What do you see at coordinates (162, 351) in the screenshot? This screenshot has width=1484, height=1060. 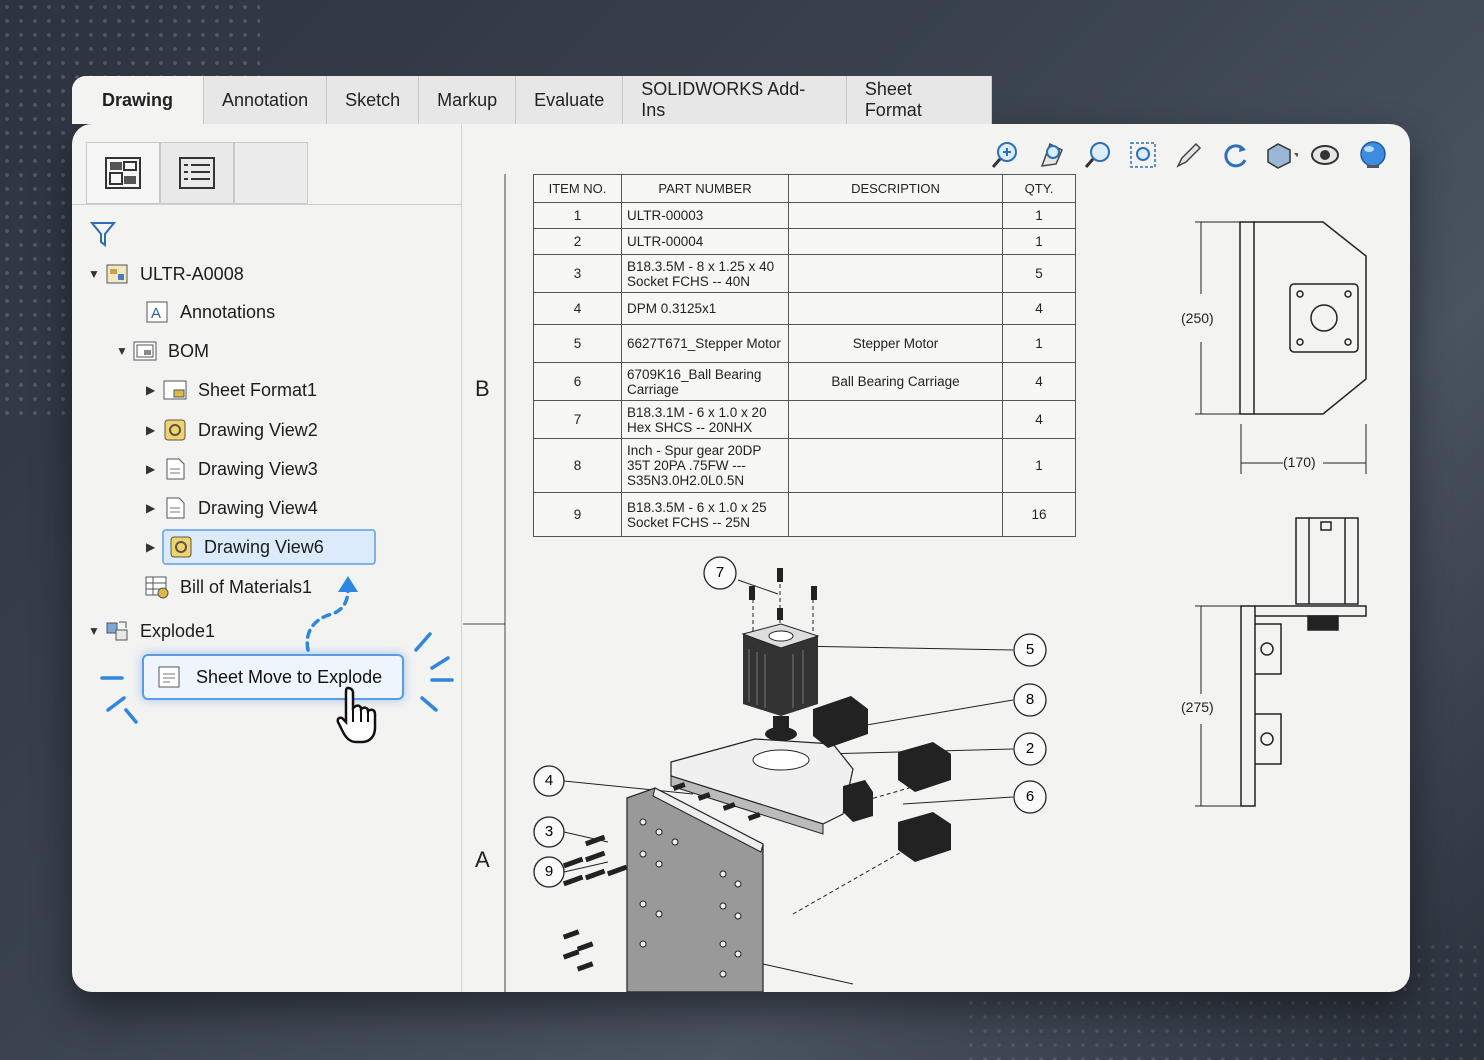 I see `tree-item-bom: ▼ BOM` at bounding box center [162, 351].